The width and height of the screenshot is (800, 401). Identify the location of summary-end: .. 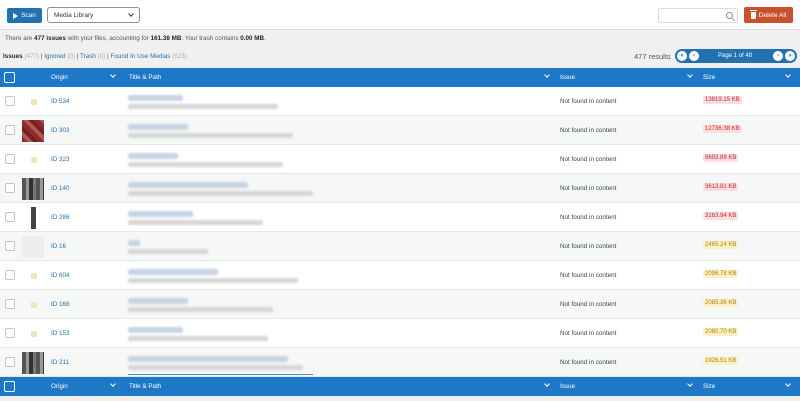
(265, 38).